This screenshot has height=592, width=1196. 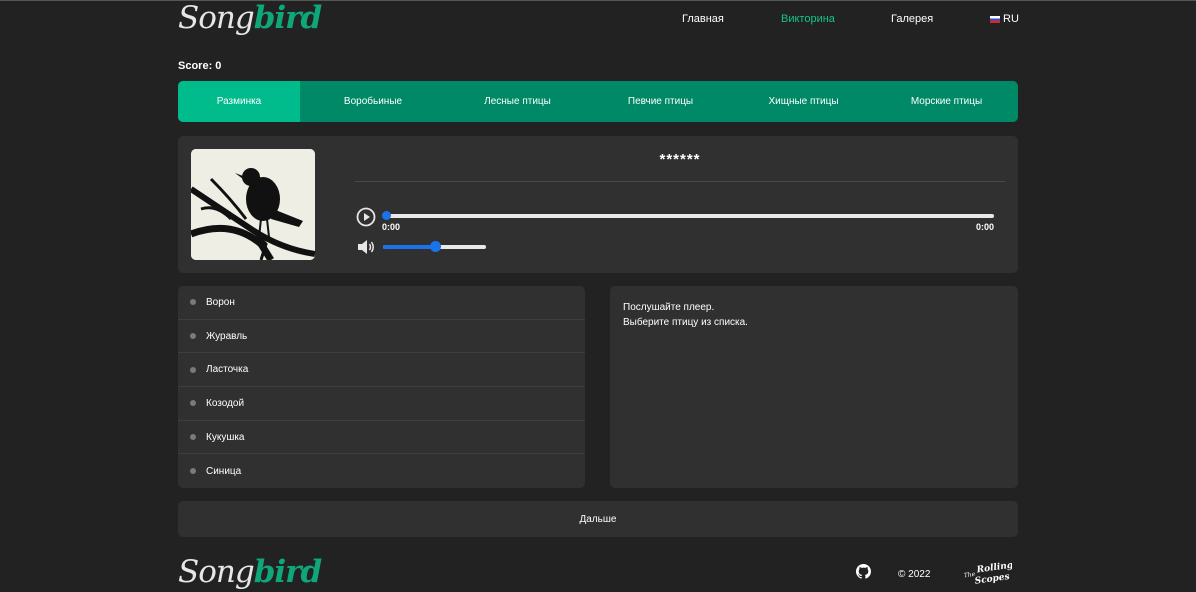 What do you see at coordinates (988, 573) in the screenshot?
I see `rolling-scopes-logo: The Rolling Scopes` at bounding box center [988, 573].